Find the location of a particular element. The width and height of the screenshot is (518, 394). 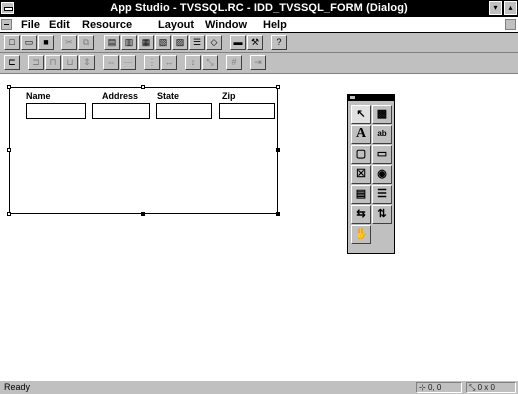

make-same-size-icon: ⤡ is located at coordinates (210, 62).